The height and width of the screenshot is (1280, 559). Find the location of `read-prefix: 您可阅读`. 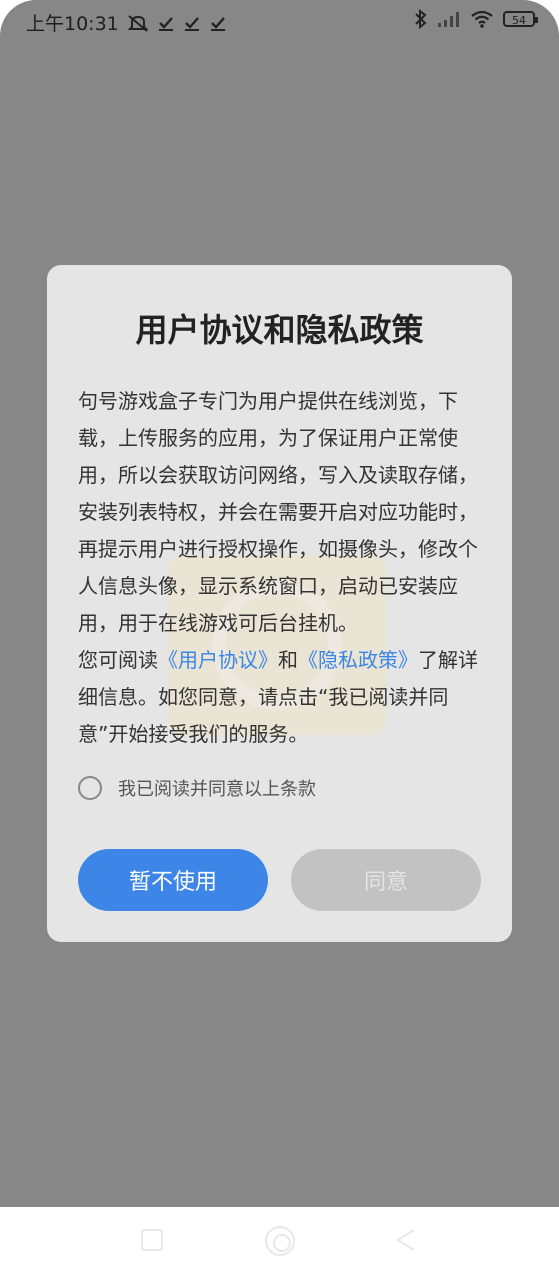

read-prefix: 您可阅读 is located at coordinates (118, 660).